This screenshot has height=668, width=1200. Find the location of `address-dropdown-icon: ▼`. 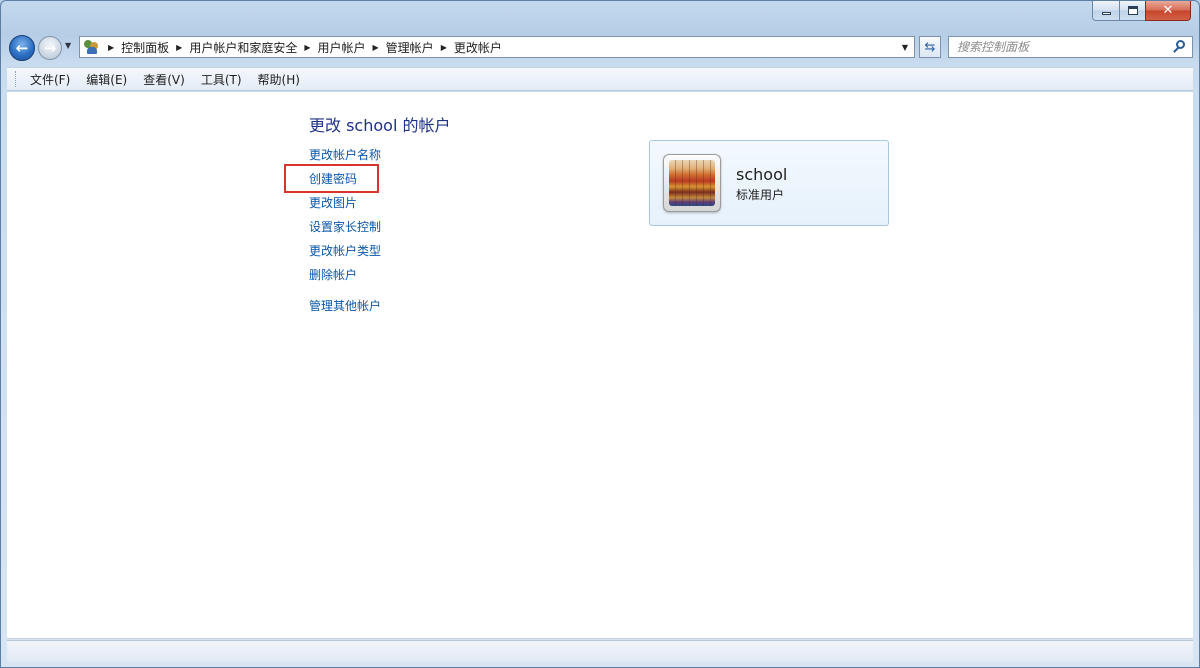

address-dropdown-icon: ▼ is located at coordinates (905, 47).